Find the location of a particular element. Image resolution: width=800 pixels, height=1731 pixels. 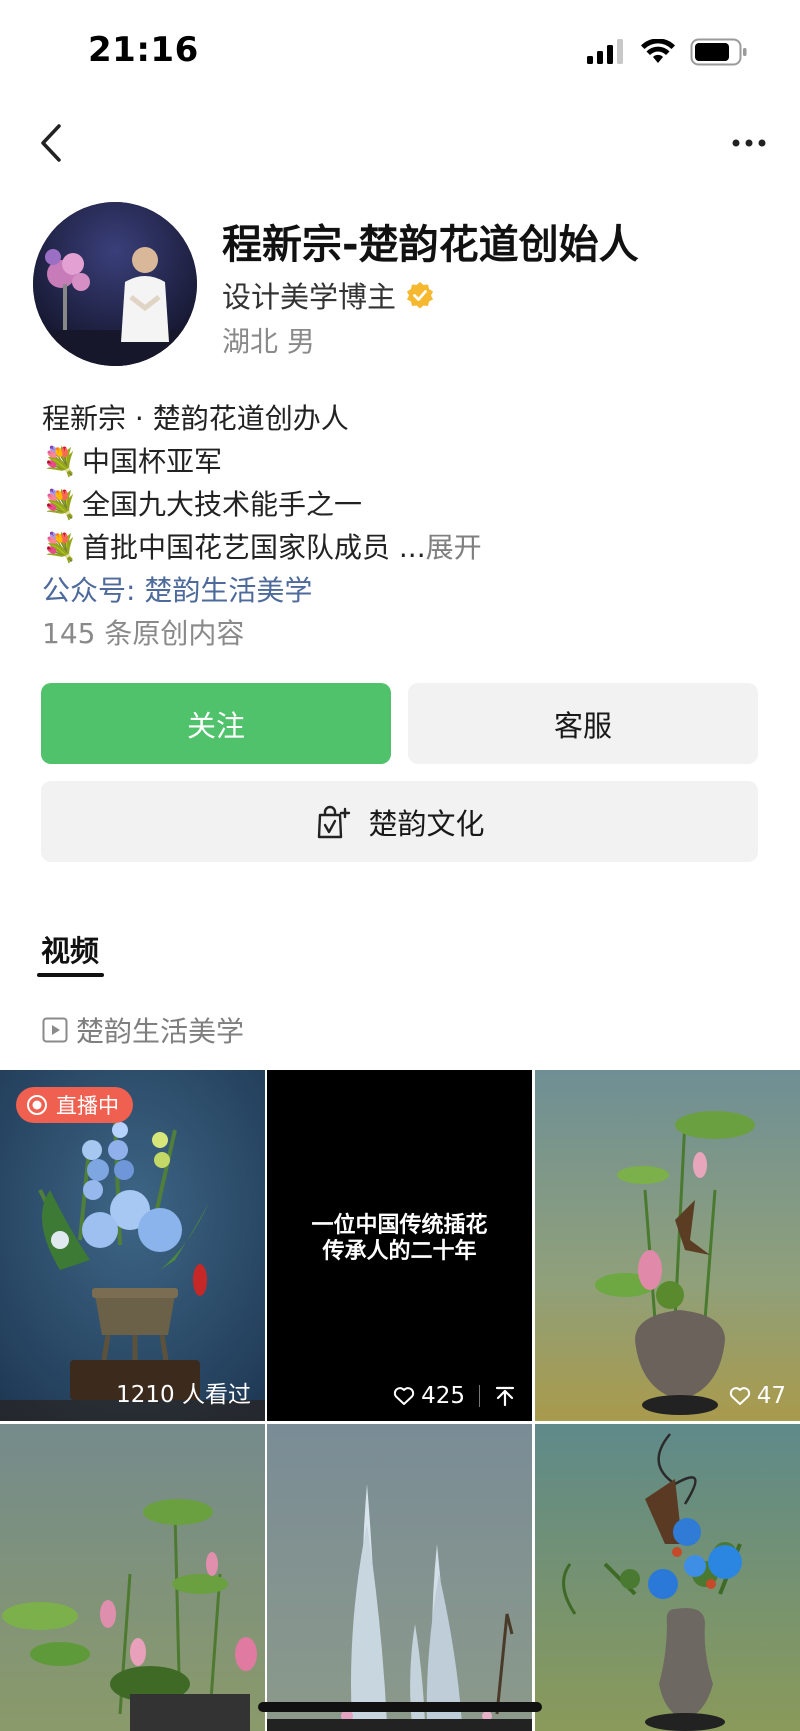

status-bar: 21:16 is located at coordinates (400, 50).